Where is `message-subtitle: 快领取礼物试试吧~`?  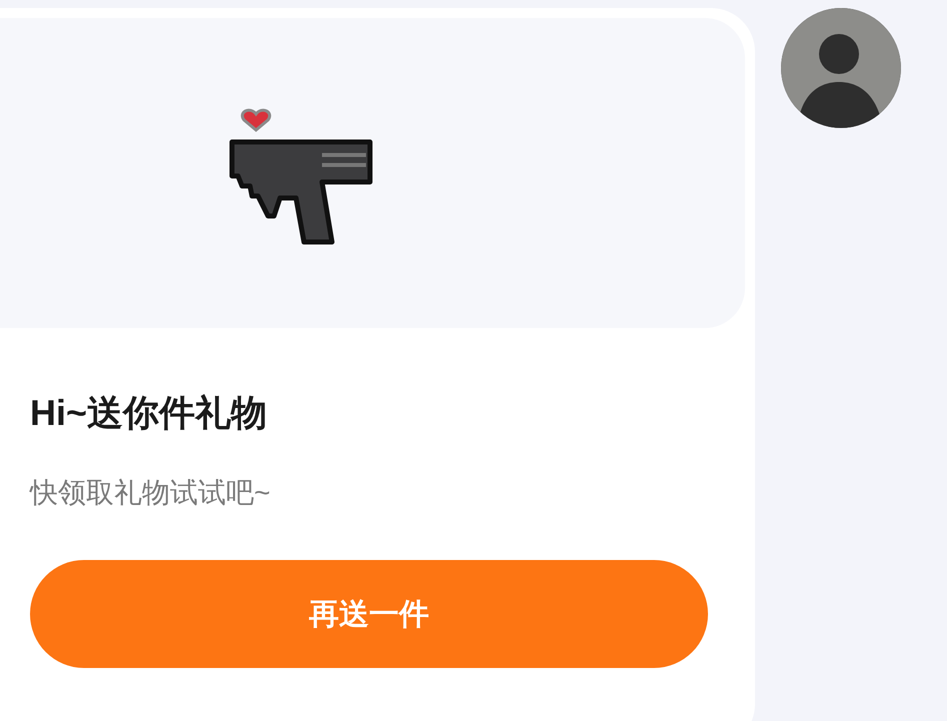
message-subtitle: 快领取礼物试试吧~ is located at coordinates (151, 493).